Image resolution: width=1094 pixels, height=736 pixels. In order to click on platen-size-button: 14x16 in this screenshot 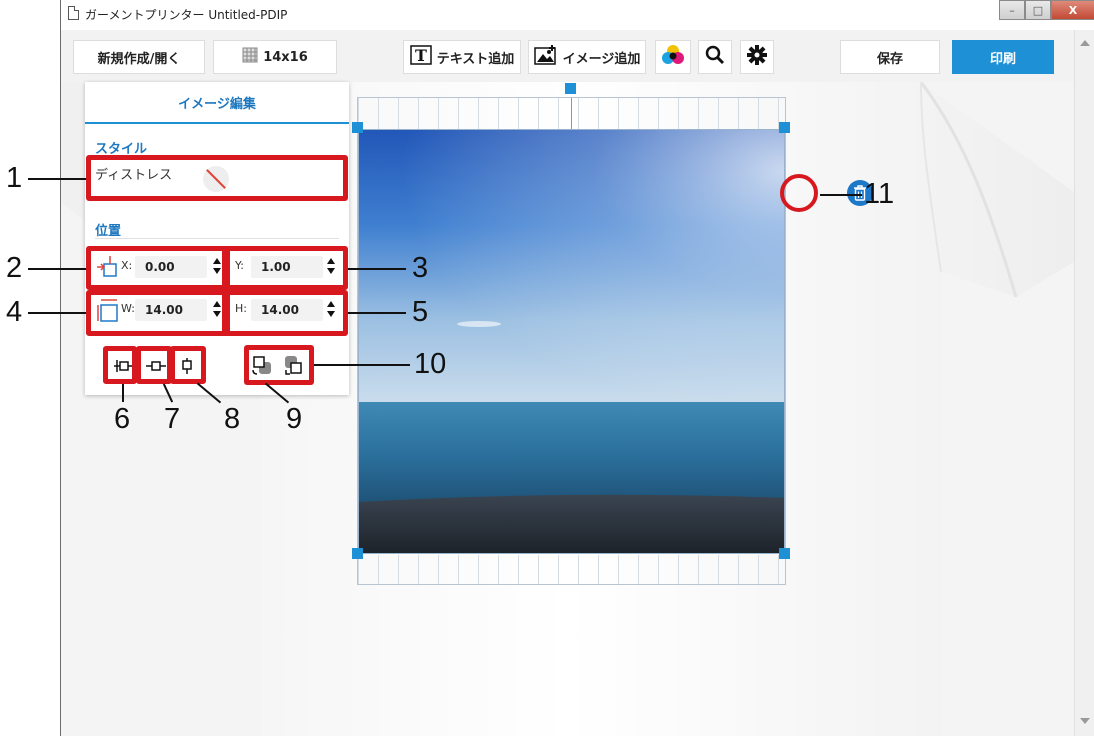, I will do `click(275, 57)`.